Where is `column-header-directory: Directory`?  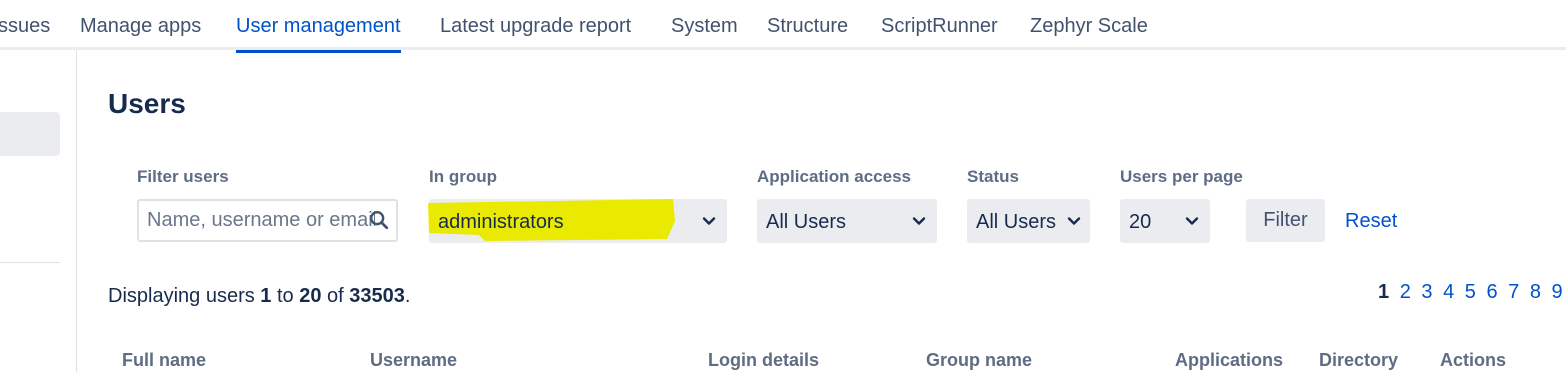
column-header-directory: Directory is located at coordinates (1359, 360).